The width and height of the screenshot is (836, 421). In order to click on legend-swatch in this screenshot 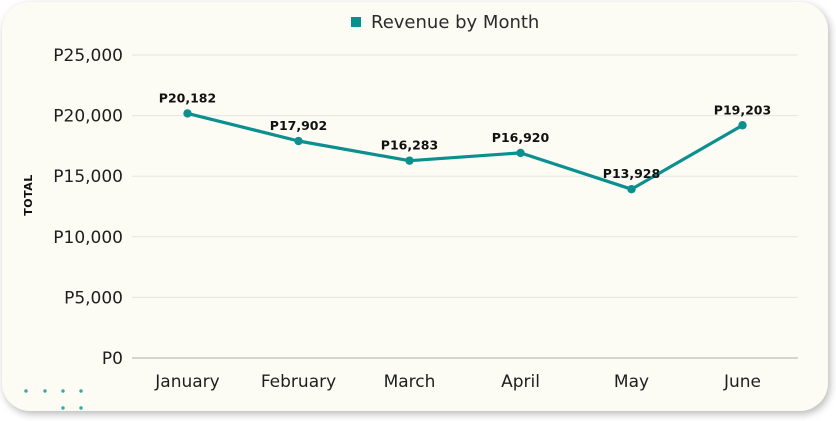, I will do `click(356, 22)`.